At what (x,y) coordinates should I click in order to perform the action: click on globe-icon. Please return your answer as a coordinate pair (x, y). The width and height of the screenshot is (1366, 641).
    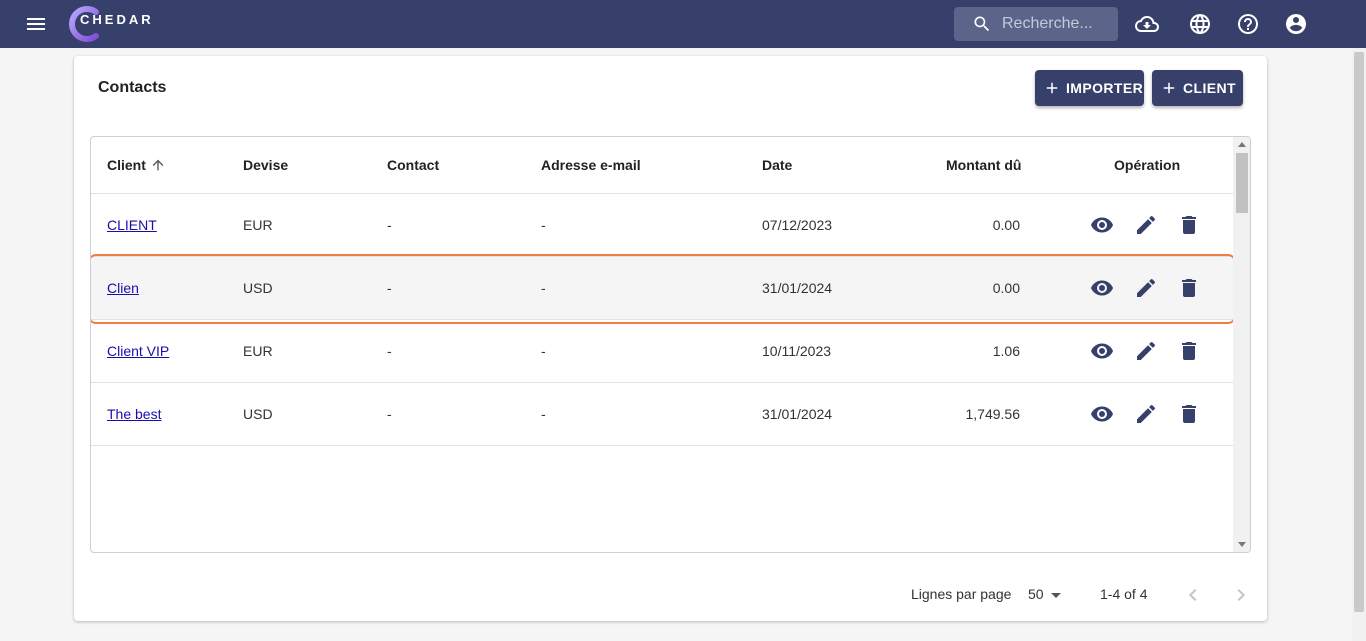
    Looking at the image, I should click on (1200, 24).